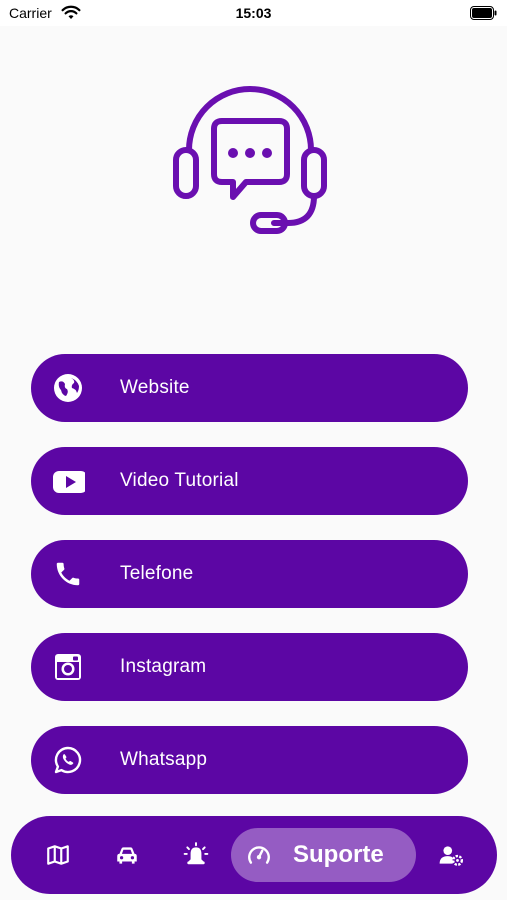 Image resolution: width=507 pixels, height=900 pixels. I want to click on website-button: Website, so click(249, 388).